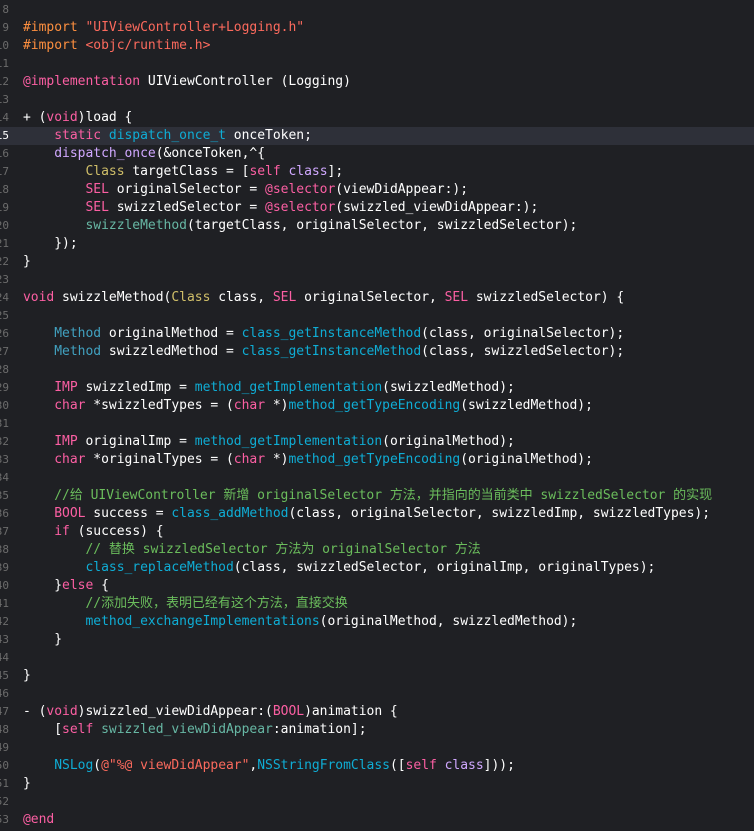 The image size is (754, 831). What do you see at coordinates (159, 405) in the screenshot?
I see `code-token: *swizzledTypes = (` at bounding box center [159, 405].